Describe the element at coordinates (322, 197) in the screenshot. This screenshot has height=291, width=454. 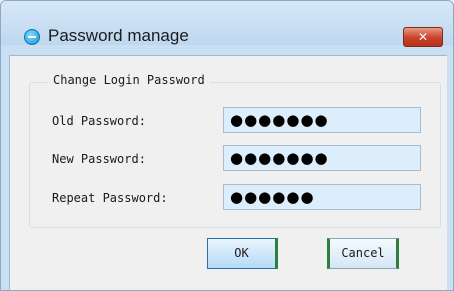
I see `repeat-password-field: ●●●●●●` at that location.